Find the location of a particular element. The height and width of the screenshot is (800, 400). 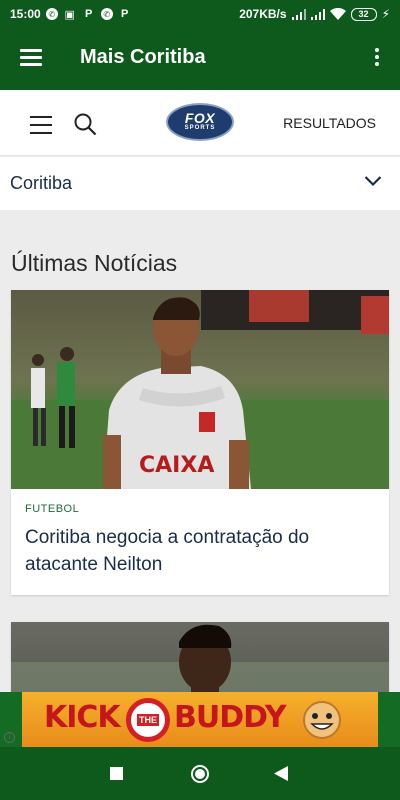

app-bar: Mais Coritiba is located at coordinates (200, 59).